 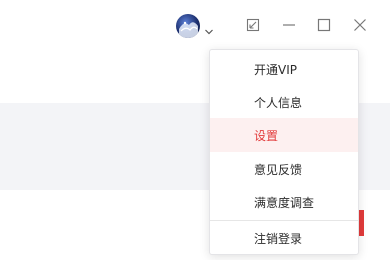 I want to click on user-avatar, so click(x=188, y=26).